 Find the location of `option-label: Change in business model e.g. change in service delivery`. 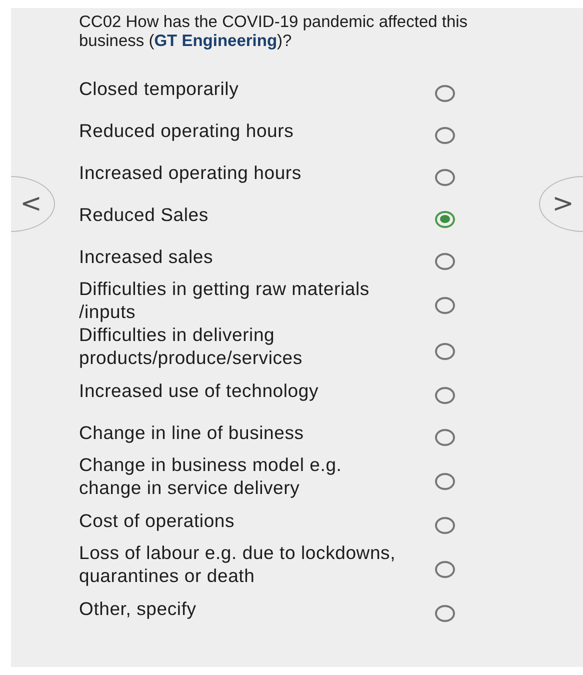

option-label: Change in business model e.g. change in service delivery is located at coordinates (211, 476).